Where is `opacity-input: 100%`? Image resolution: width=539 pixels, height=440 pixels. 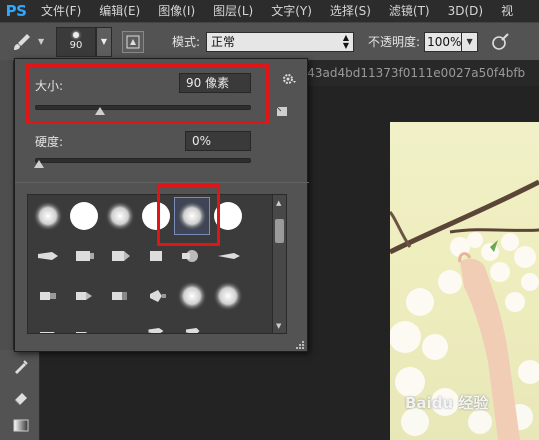
opacity-input: 100% is located at coordinates (443, 41).